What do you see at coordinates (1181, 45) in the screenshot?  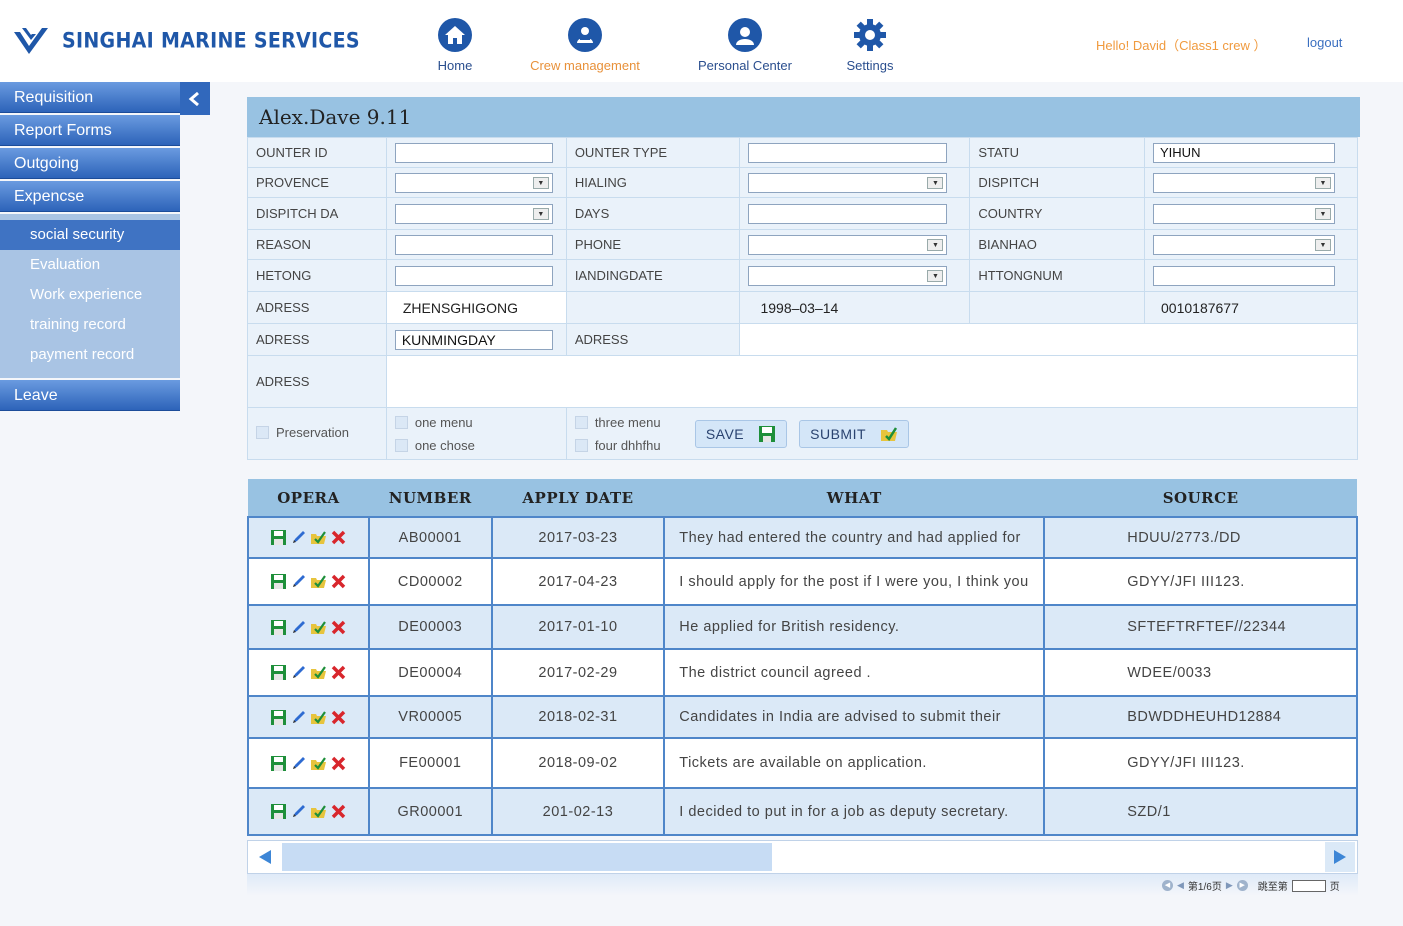 I see `user-greeting: Hello! David（Class1 crew ）` at bounding box center [1181, 45].